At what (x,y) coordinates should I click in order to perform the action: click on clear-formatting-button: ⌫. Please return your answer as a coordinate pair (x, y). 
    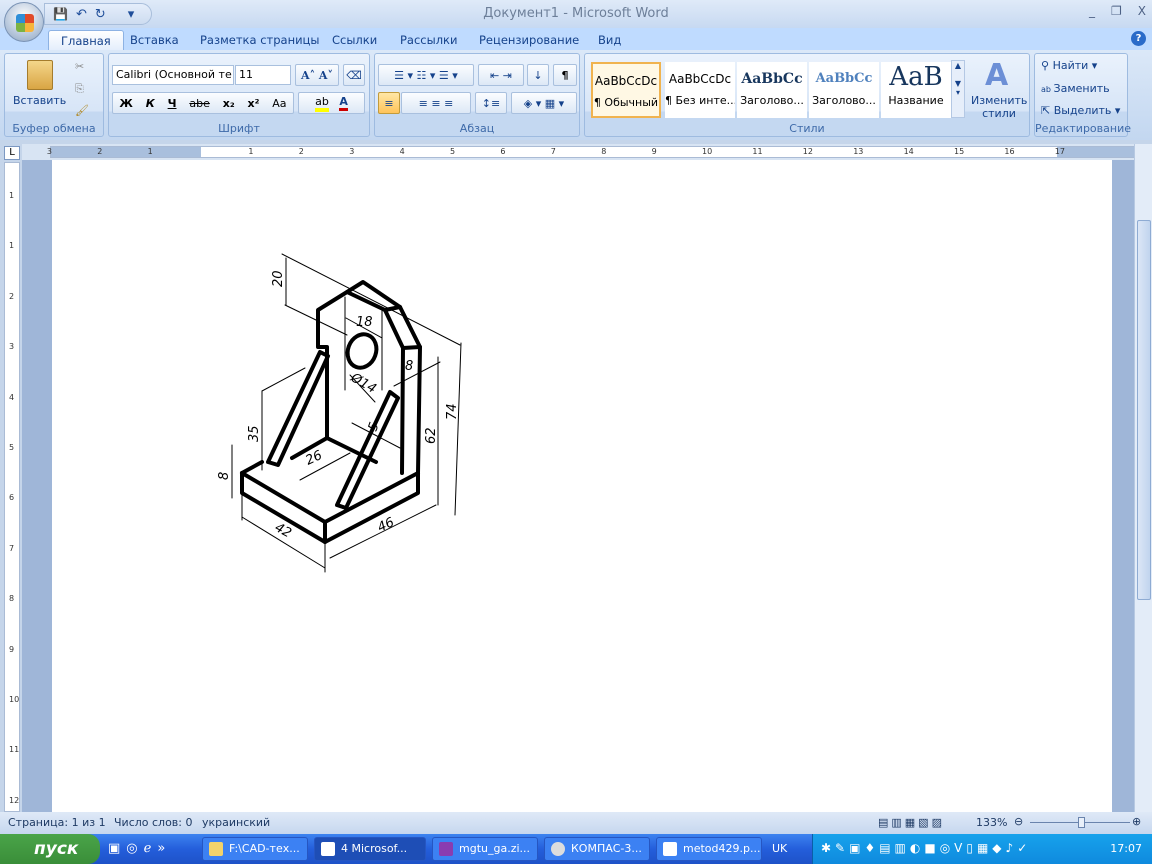
    Looking at the image, I should click on (354, 75).